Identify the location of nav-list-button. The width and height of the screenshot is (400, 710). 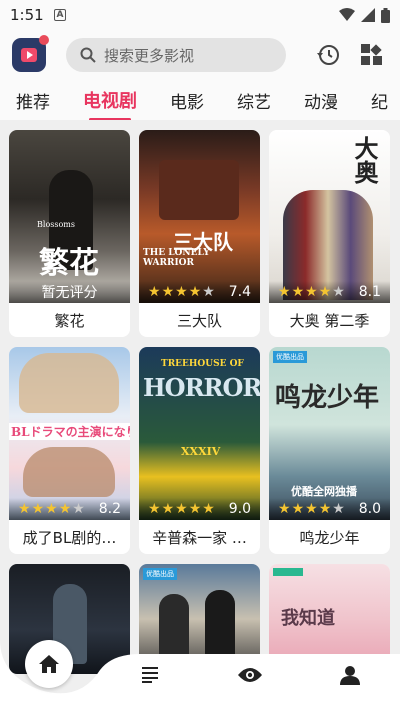
(150, 675).